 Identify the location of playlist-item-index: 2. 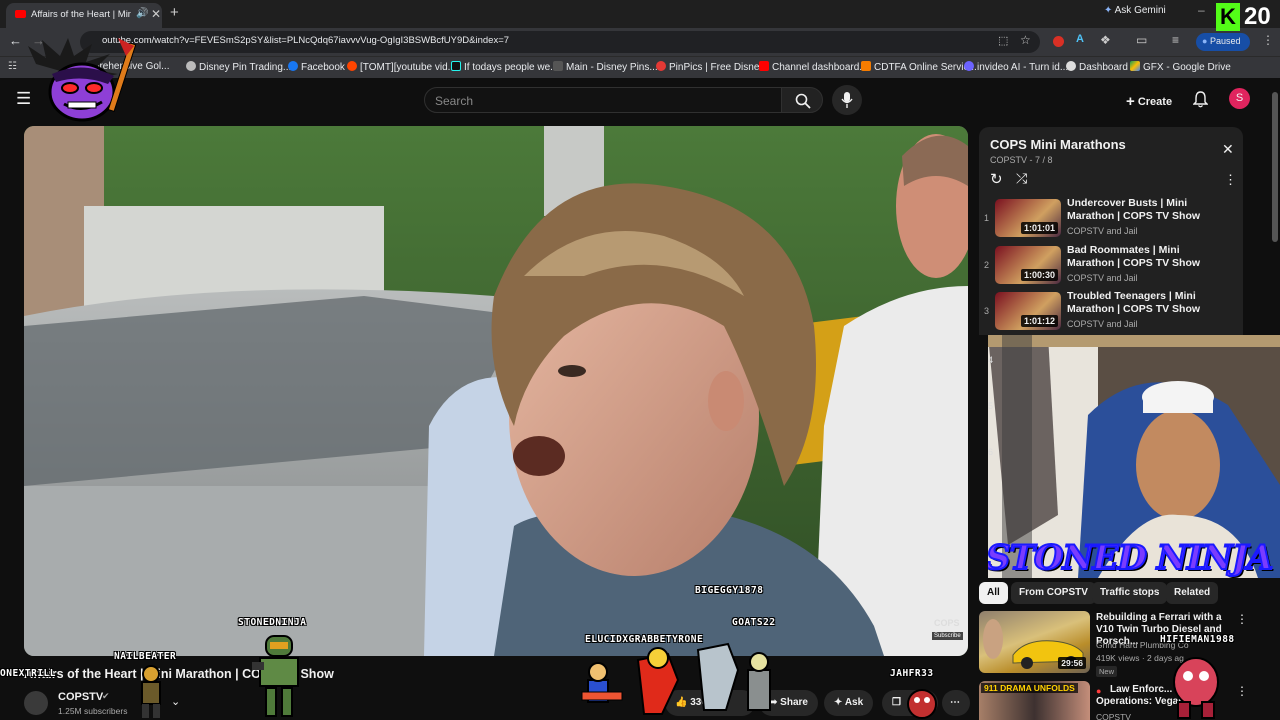
(987, 265).